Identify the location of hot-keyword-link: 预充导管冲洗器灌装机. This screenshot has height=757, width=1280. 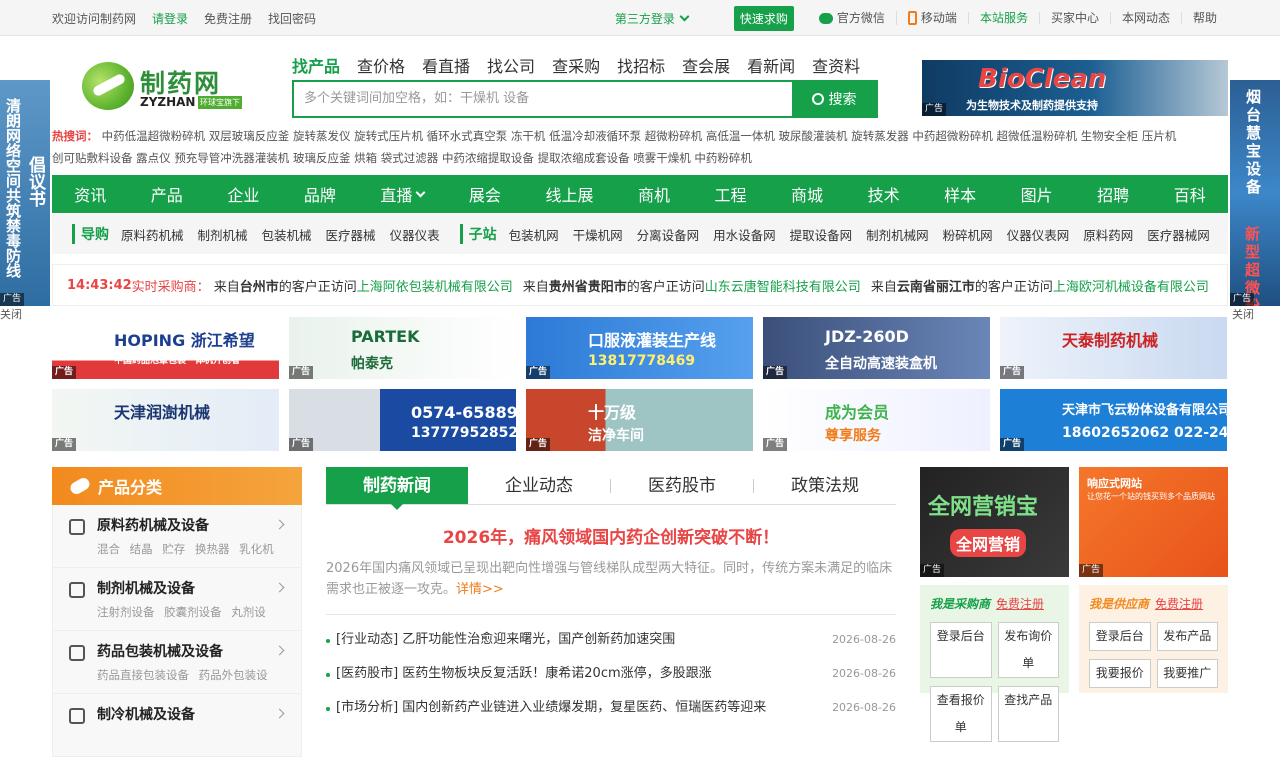
(231, 158).